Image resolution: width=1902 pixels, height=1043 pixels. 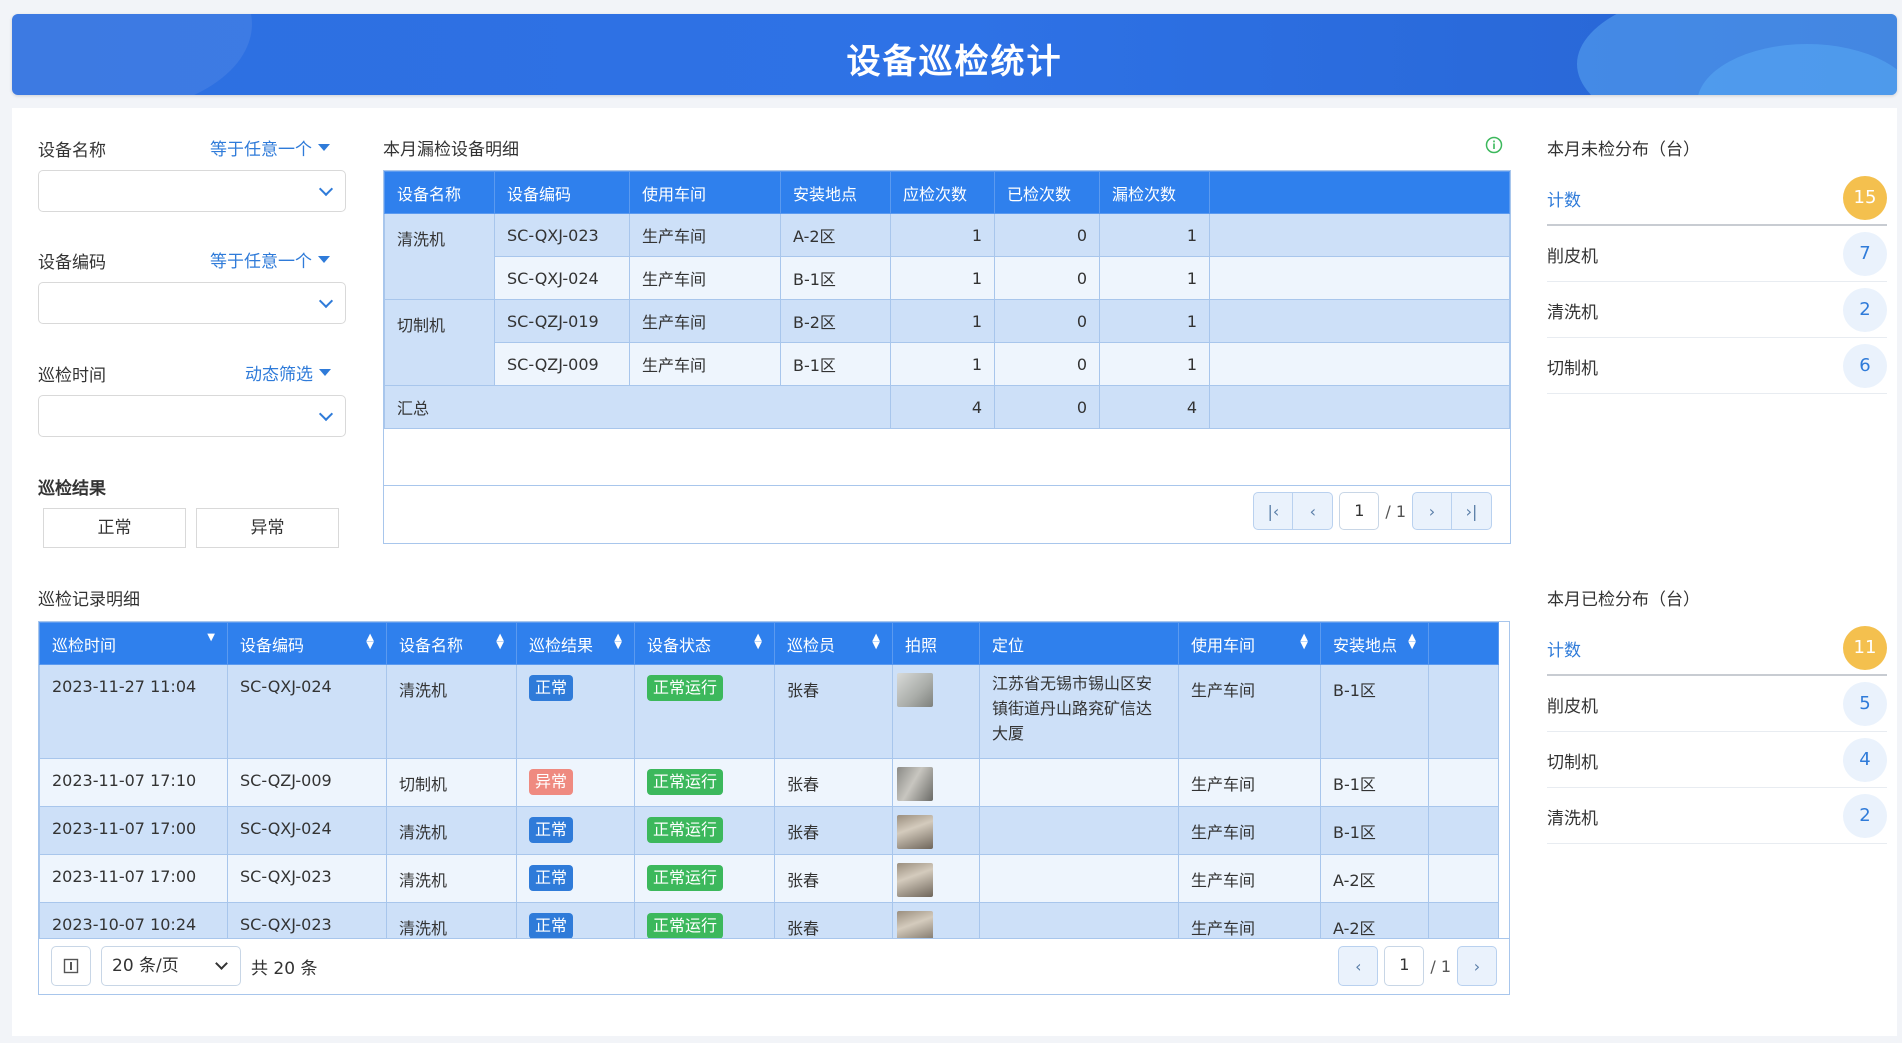 I want to click on result-normal-button: 正常, so click(x=114, y=528).